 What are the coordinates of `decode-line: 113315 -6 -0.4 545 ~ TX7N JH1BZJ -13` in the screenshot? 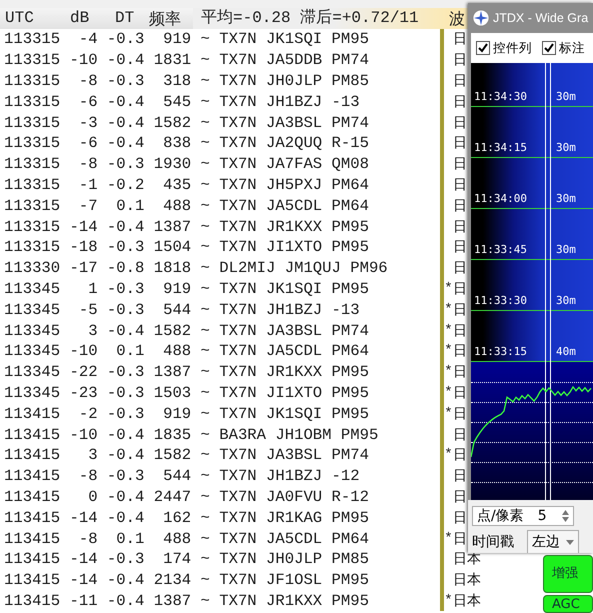 It's located at (220, 102).